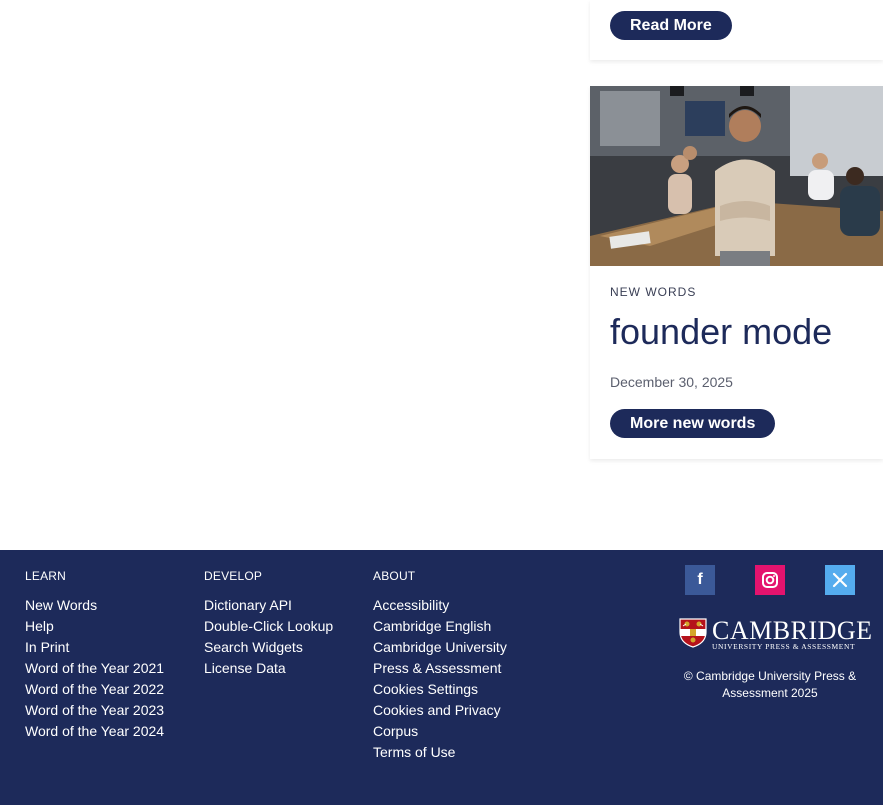  What do you see at coordinates (432, 626) in the screenshot?
I see `footer-link: Cambridge English` at bounding box center [432, 626].